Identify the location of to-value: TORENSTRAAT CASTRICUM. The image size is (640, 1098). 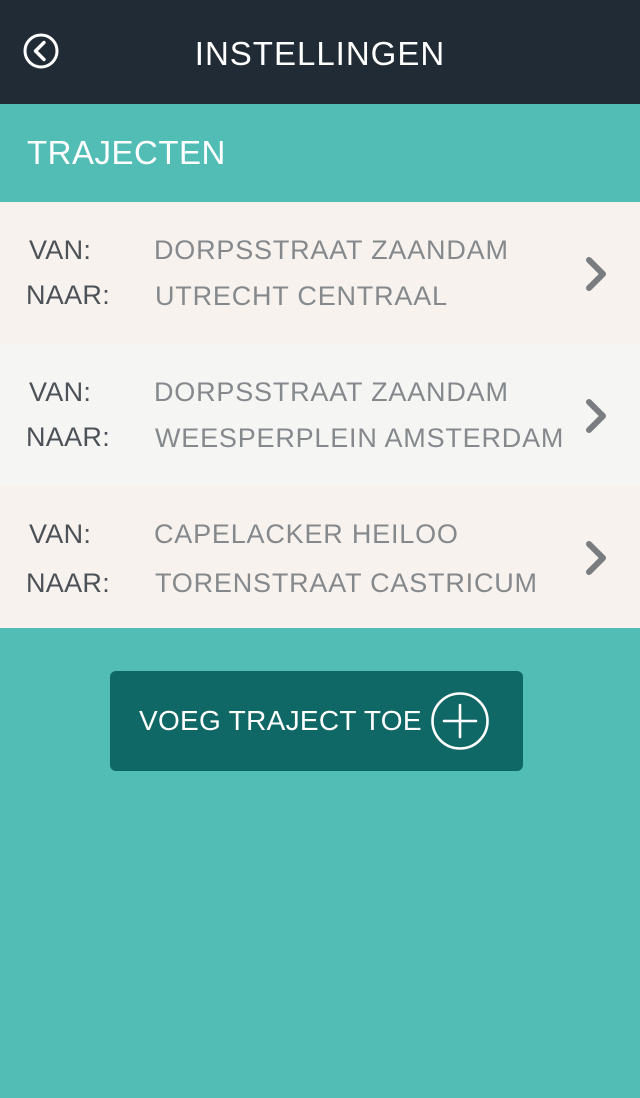
(346, 583).